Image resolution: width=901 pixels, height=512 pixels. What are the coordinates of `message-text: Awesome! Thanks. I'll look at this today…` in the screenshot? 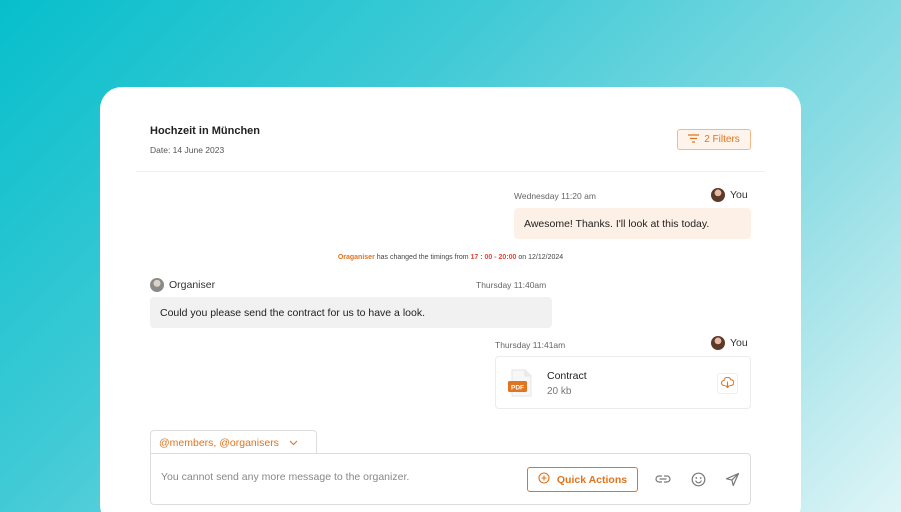 It's located at (617, 223).